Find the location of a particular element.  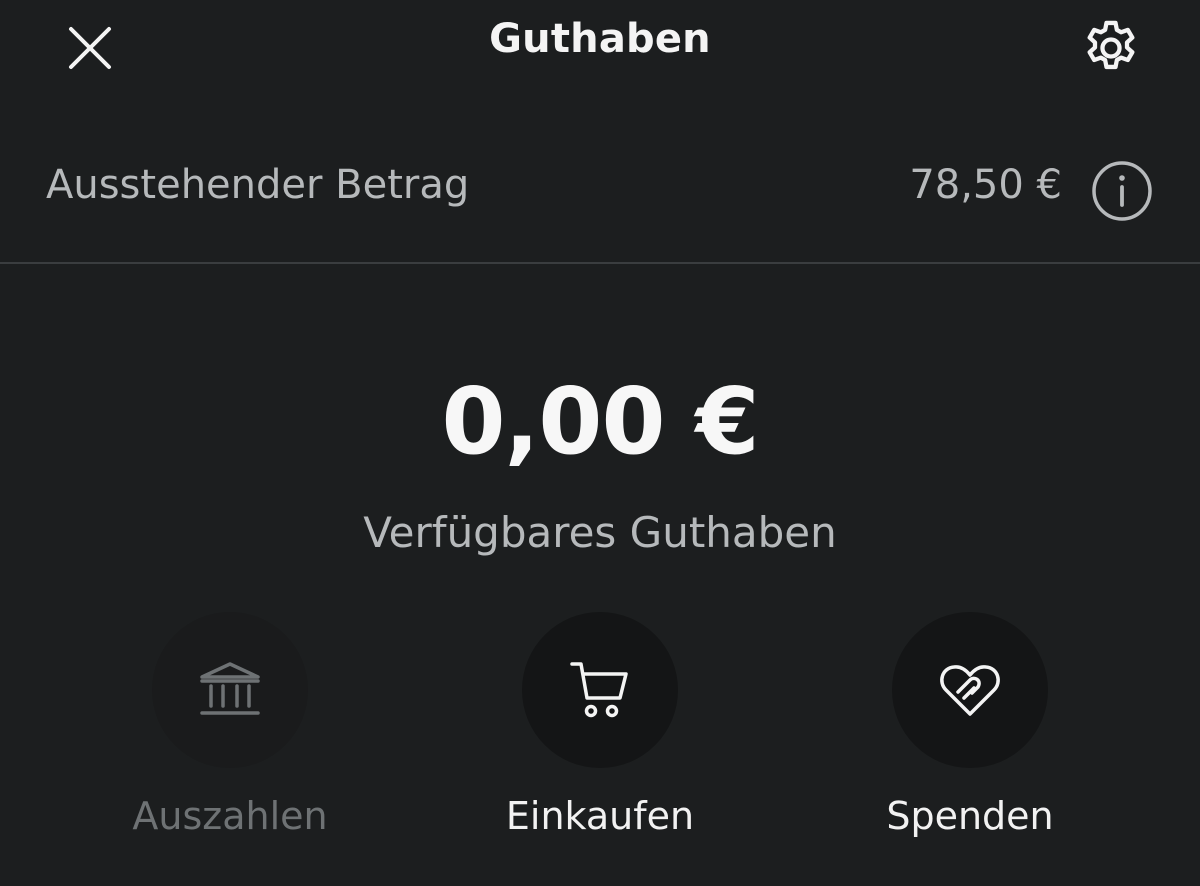

donate-action: Spenden is located at coordinates (970, 732).